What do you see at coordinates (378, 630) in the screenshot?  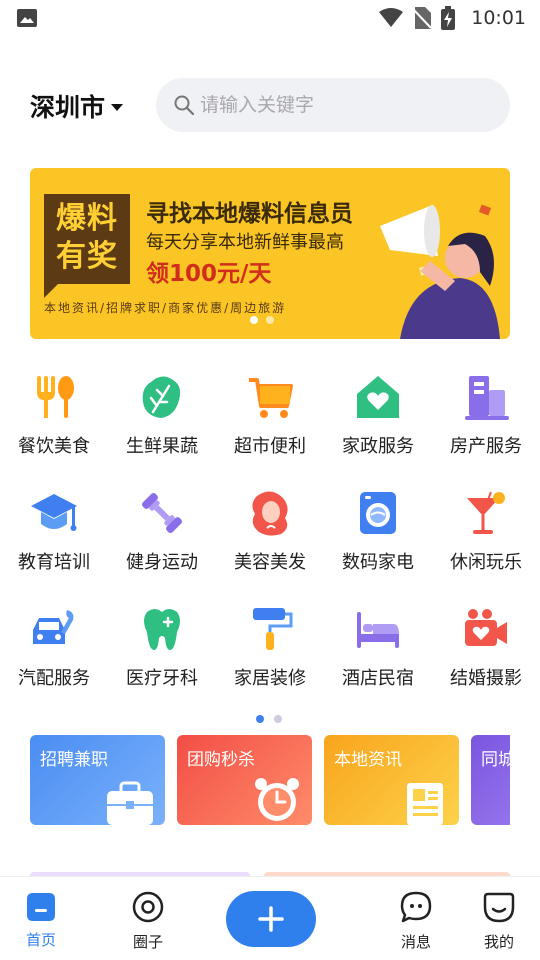 I see `bed-icon` at bounding box center [378, 630].